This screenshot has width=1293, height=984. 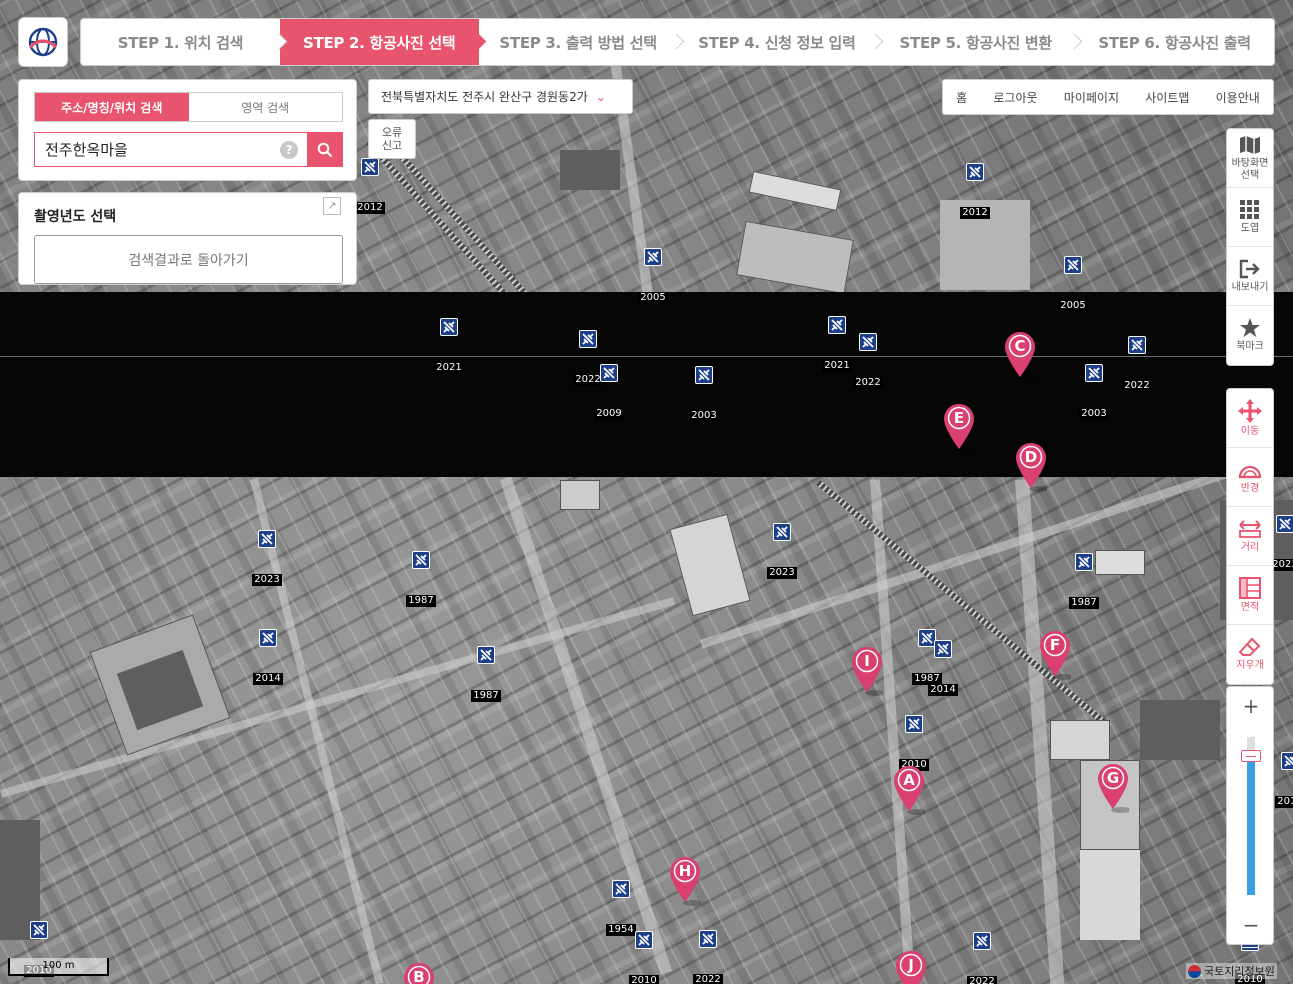 I want to click on zoom-out-button: −, so click(x=1251, y=925).